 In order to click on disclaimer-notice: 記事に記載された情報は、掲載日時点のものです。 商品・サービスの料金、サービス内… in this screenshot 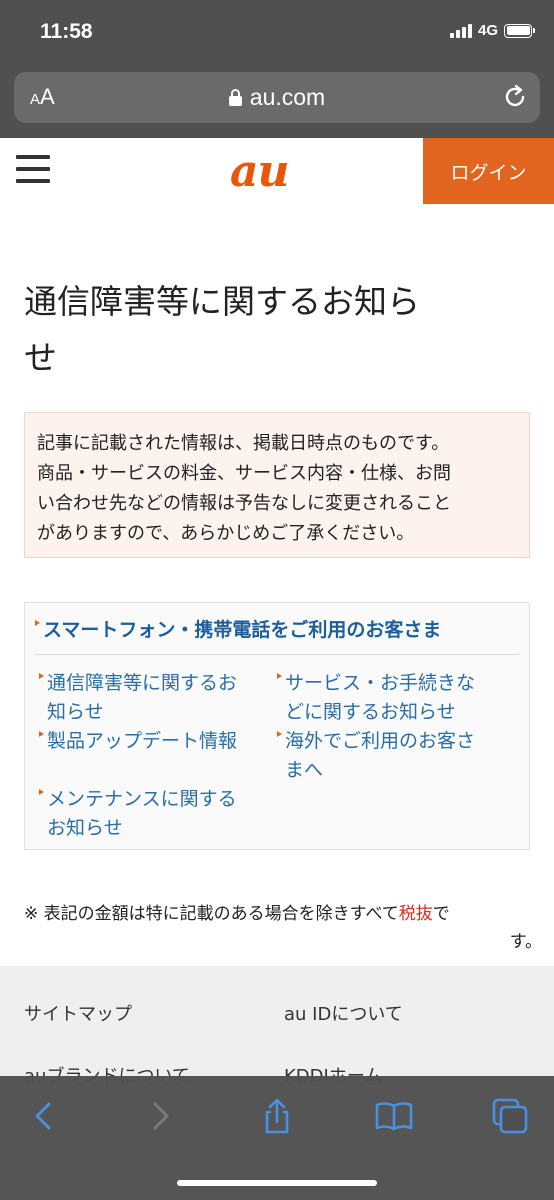, I will do `click(277, 485)`.